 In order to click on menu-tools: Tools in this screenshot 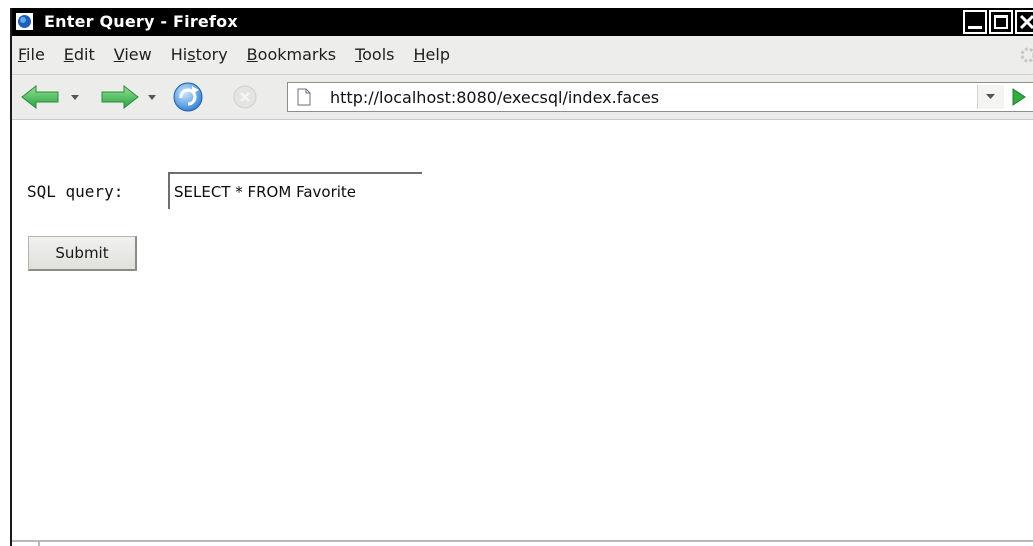, I will do `click(374, 55)`.